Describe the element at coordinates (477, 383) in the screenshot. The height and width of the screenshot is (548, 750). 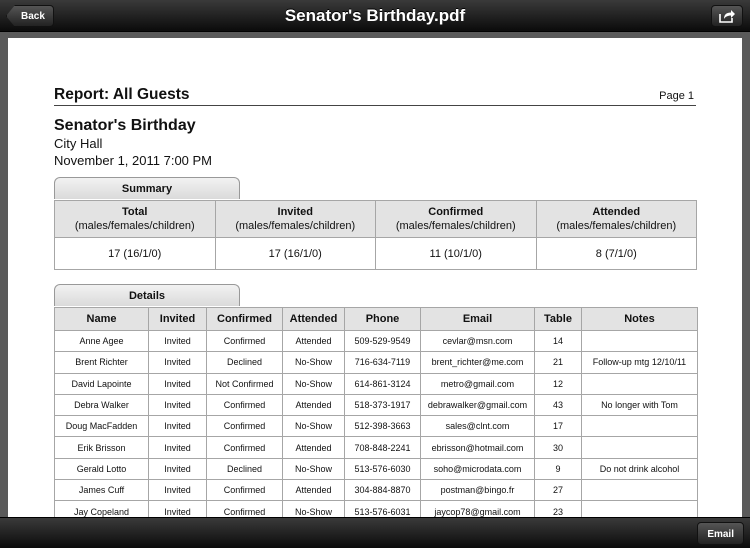
I see `cell-email: metro@gmail.com` at that location.